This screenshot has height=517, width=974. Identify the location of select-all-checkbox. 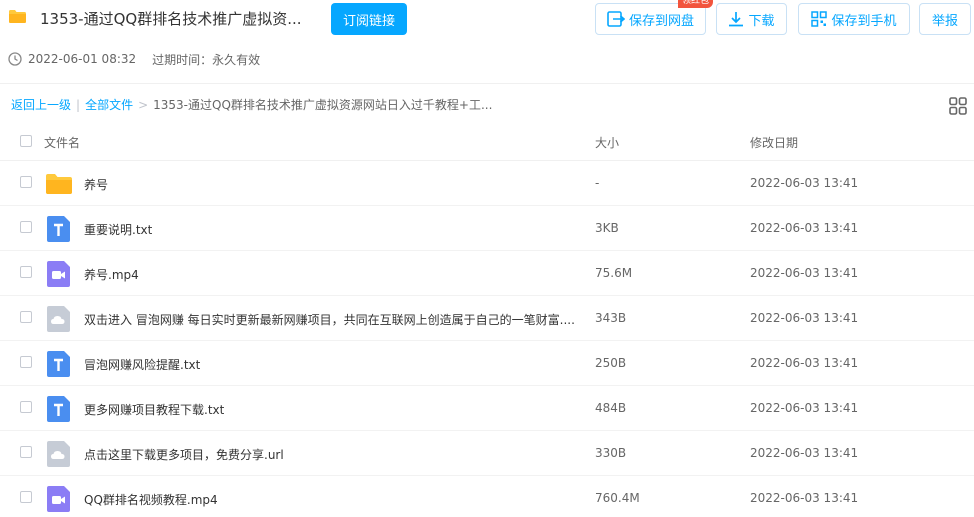
(26, 141).